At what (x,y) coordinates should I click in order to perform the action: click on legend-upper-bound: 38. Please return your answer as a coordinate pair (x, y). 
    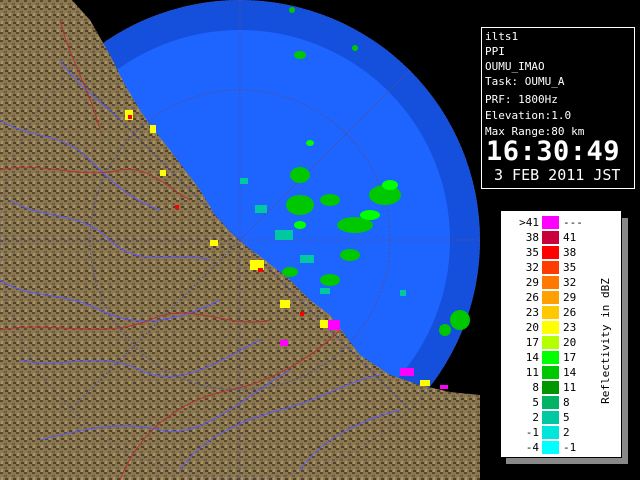
    Looking at the image, I should click on (570, 252).